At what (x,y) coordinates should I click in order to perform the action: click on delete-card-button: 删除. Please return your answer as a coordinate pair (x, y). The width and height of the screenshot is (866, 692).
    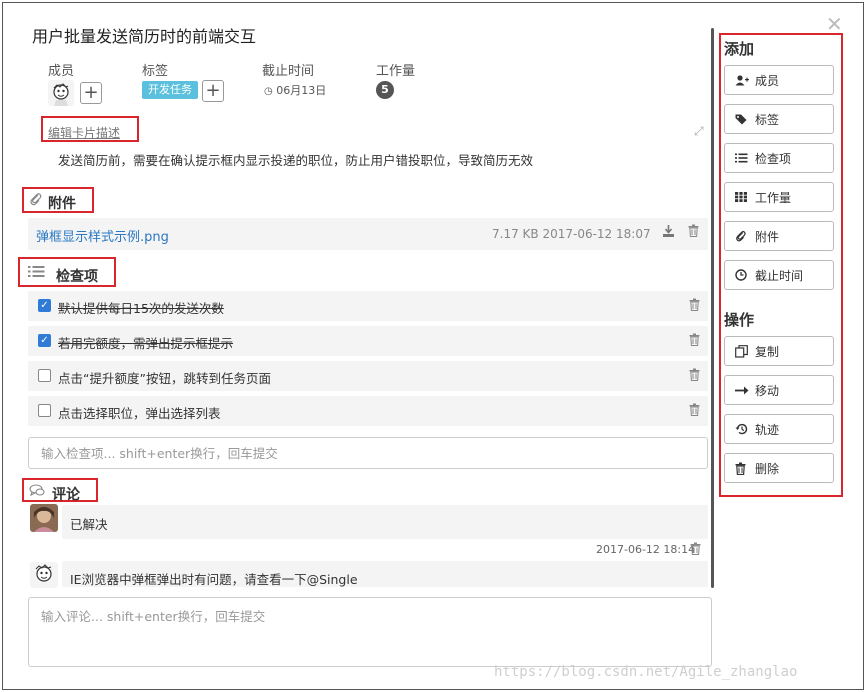
    Looking at the image, I should click on (779, 468).